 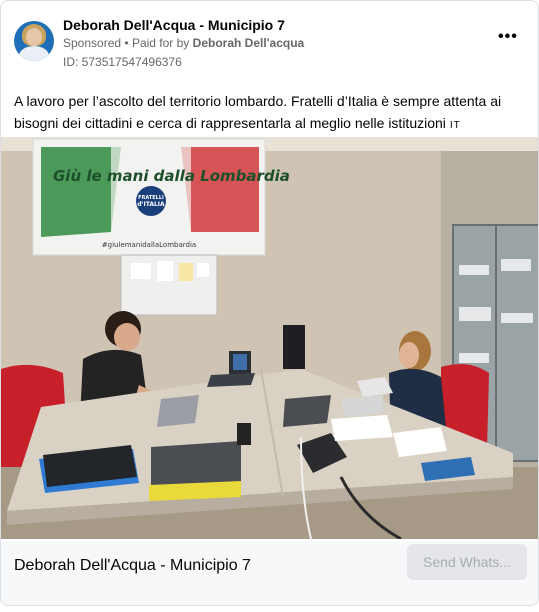 I want to click on sponsored-label: Sponsored, so click(x=92, y=43).